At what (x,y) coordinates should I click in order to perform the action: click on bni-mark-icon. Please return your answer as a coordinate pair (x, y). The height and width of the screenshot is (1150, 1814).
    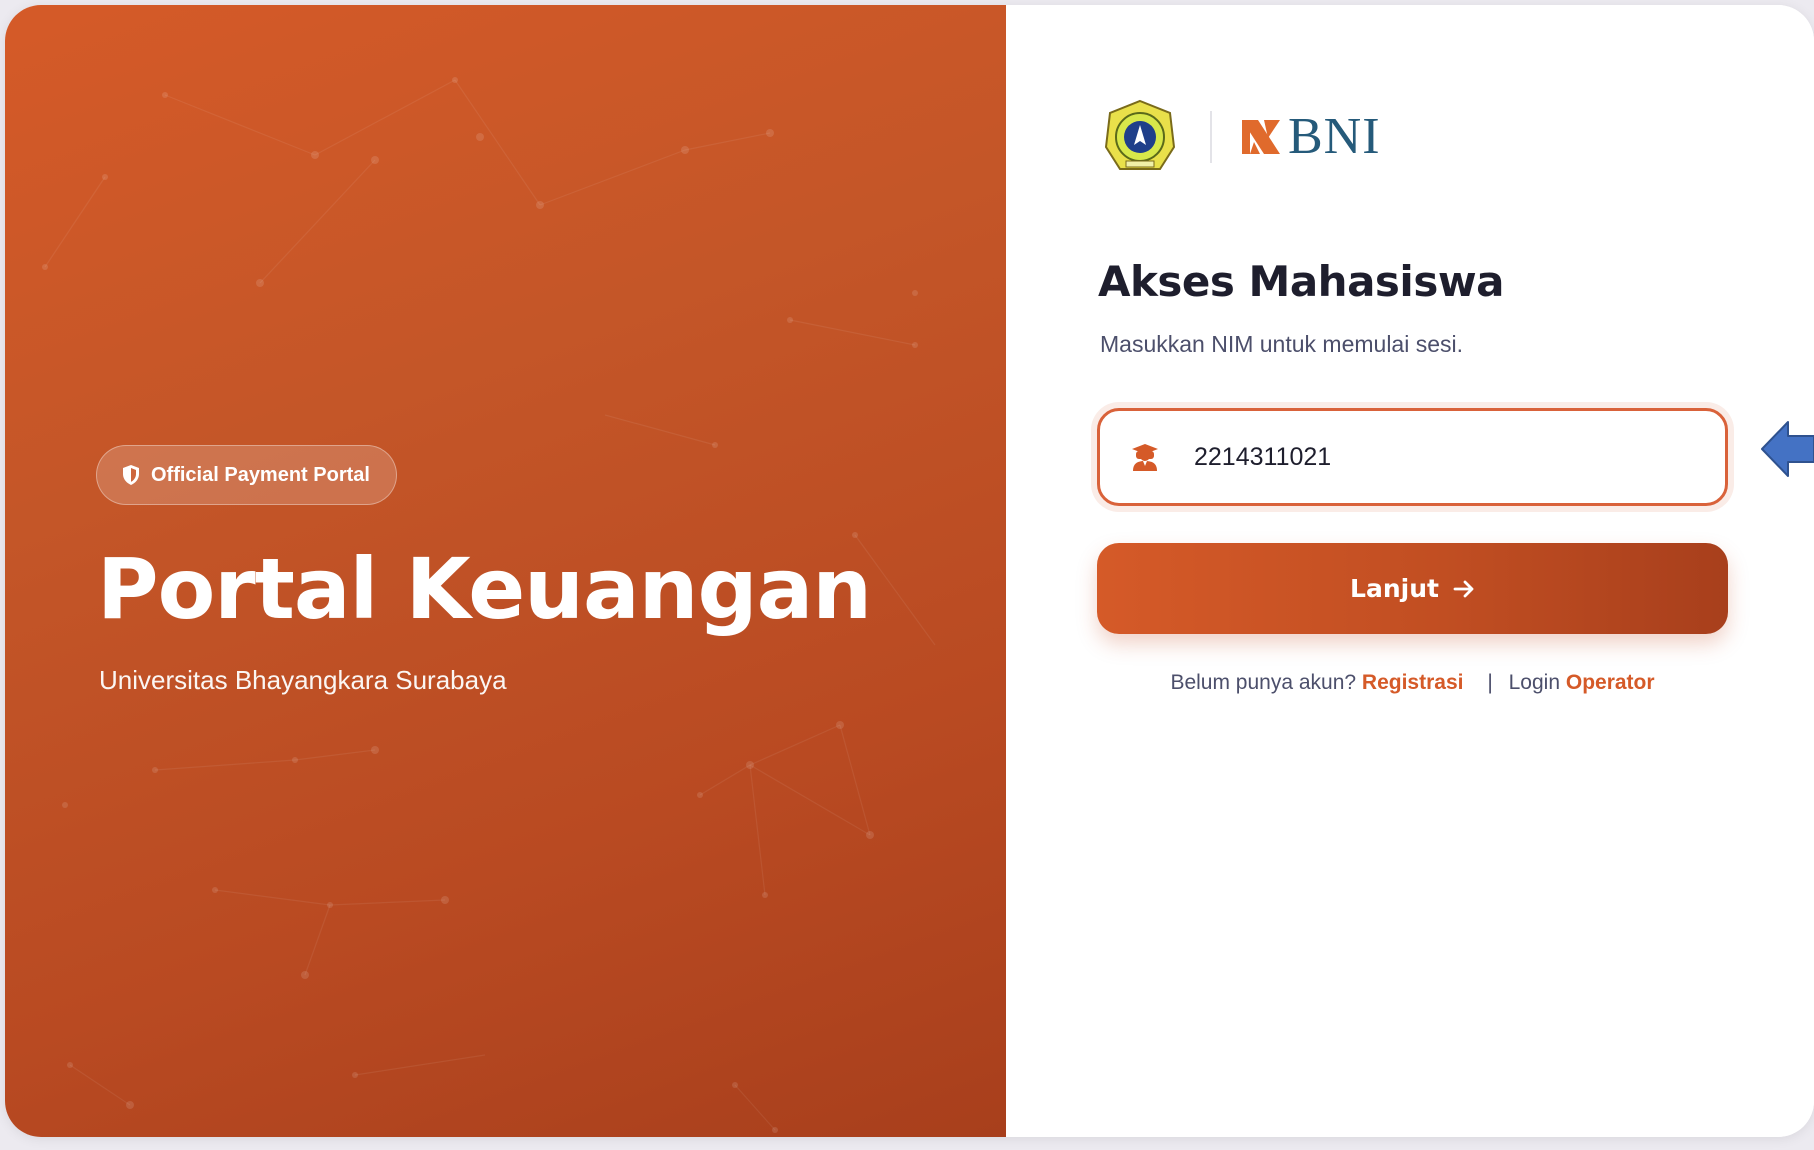
    Looking at the image, I should click on (1261, 137).